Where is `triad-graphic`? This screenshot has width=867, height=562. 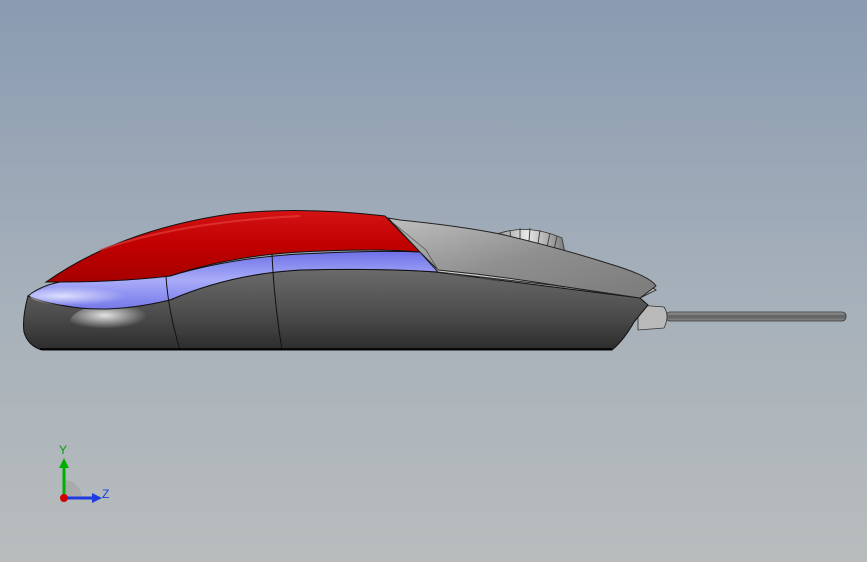 triad-graphic is located at coordinates (80, 480).